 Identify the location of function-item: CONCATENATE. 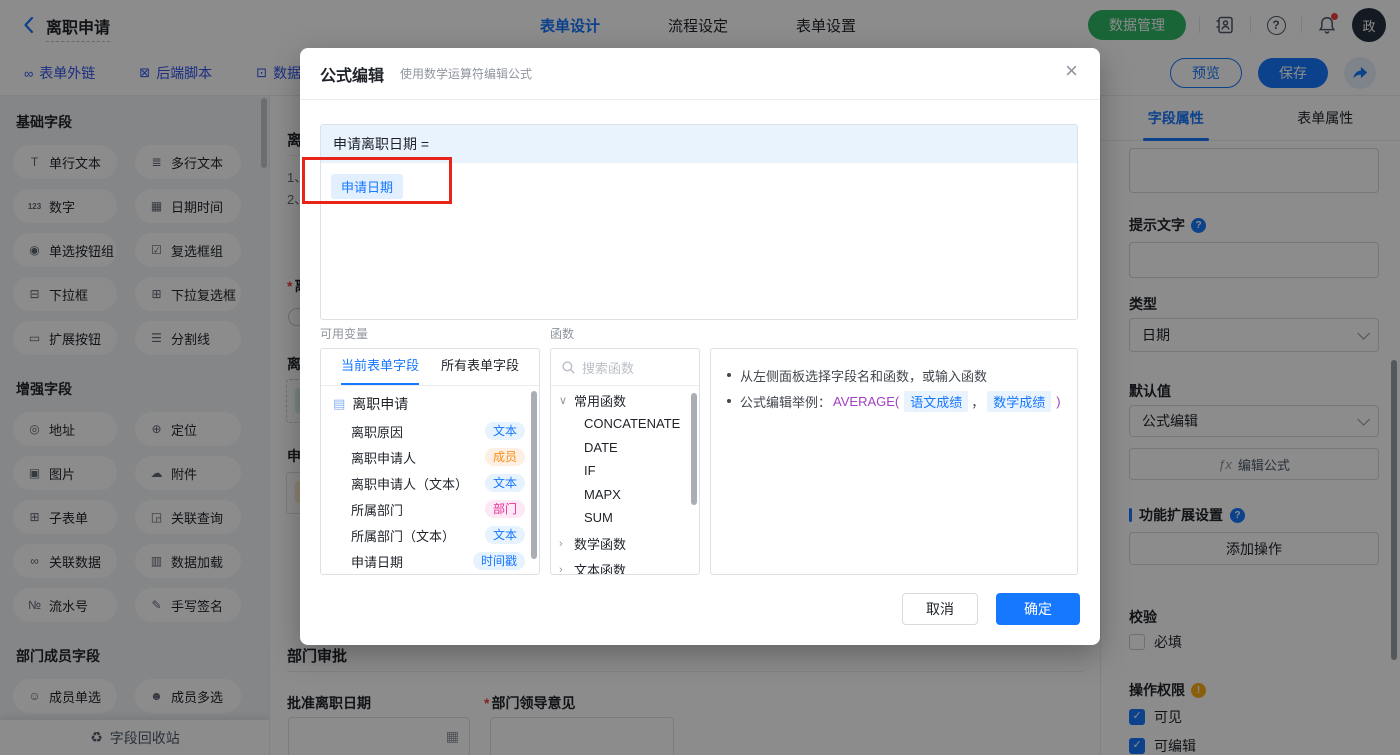
(625, 424).